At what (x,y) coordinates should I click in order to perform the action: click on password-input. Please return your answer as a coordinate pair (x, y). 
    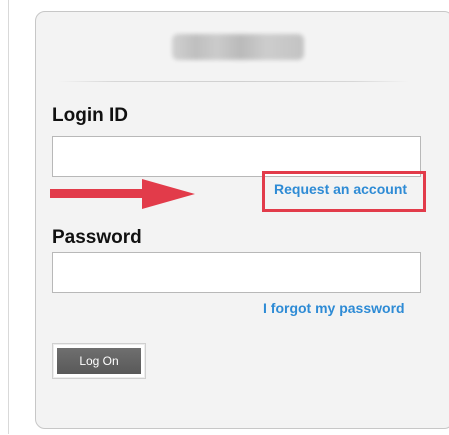
    Looking at the image, I should click on (236, 272).